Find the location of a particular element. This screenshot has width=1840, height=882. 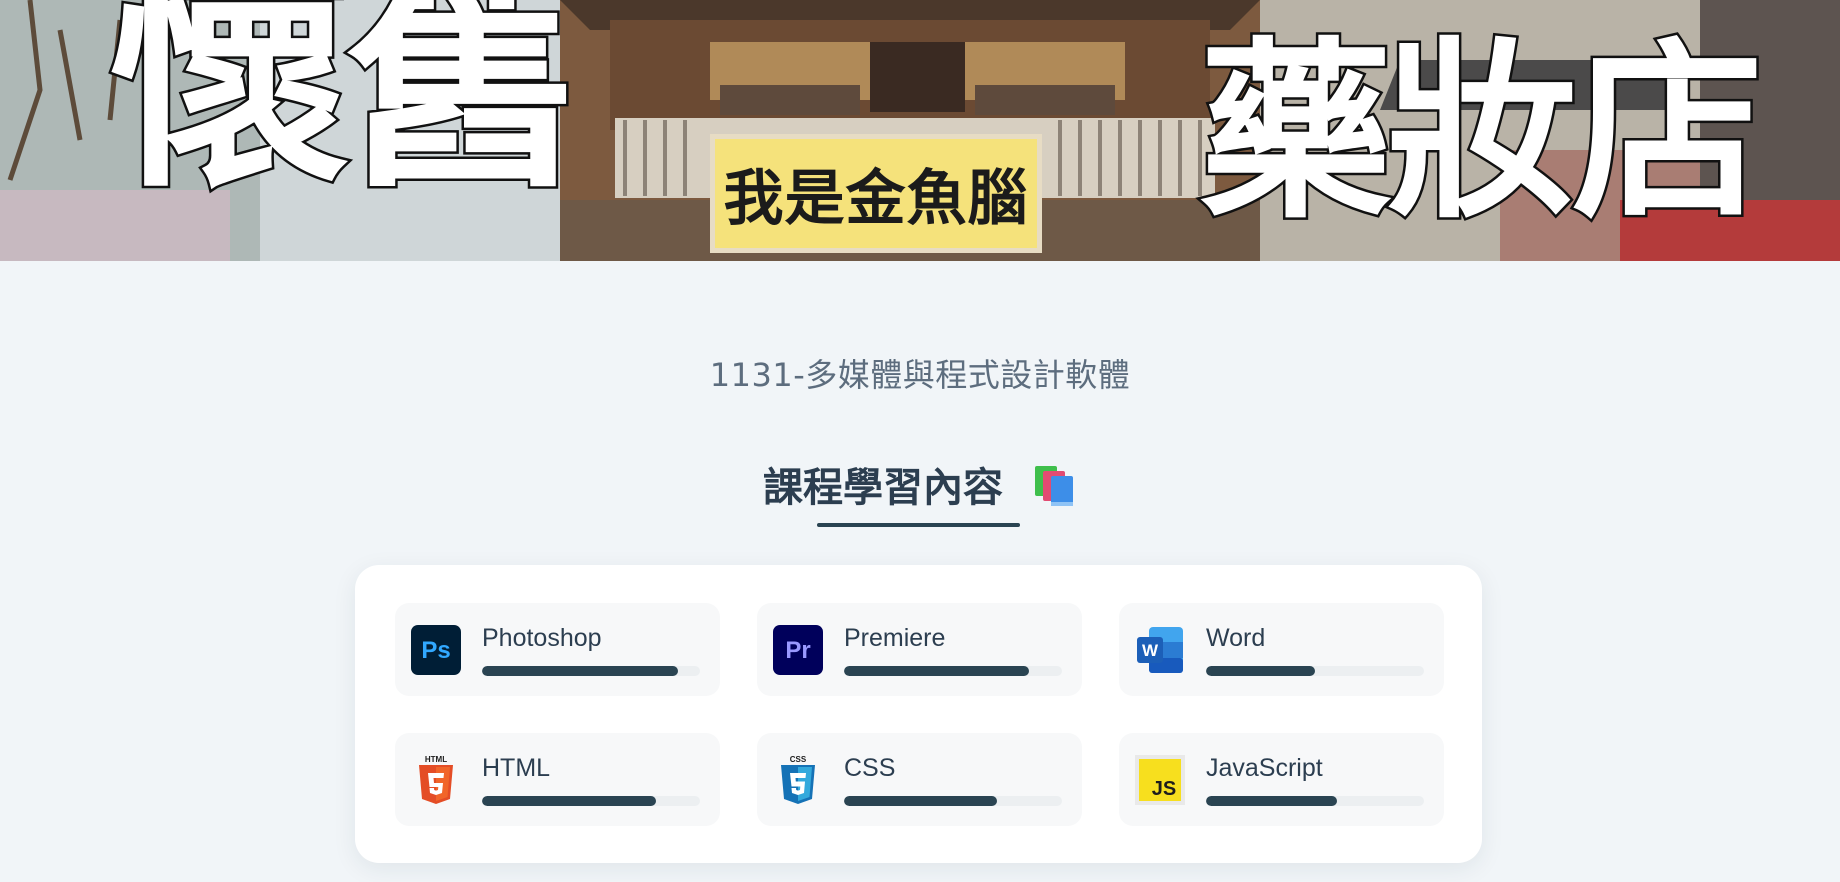

section-heading: 課程學習內容 is located at coordinates (920, 486).